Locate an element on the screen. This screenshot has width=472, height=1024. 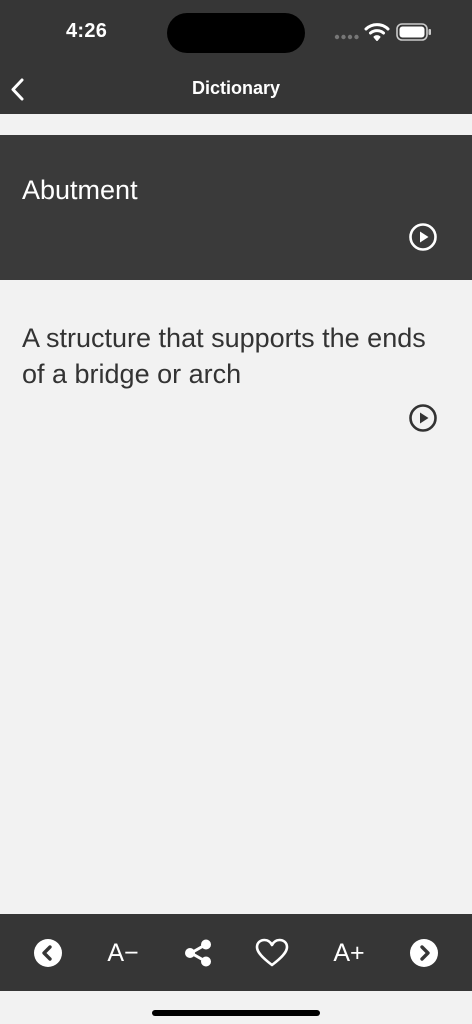
next-button is located at coordinates (424, 953).